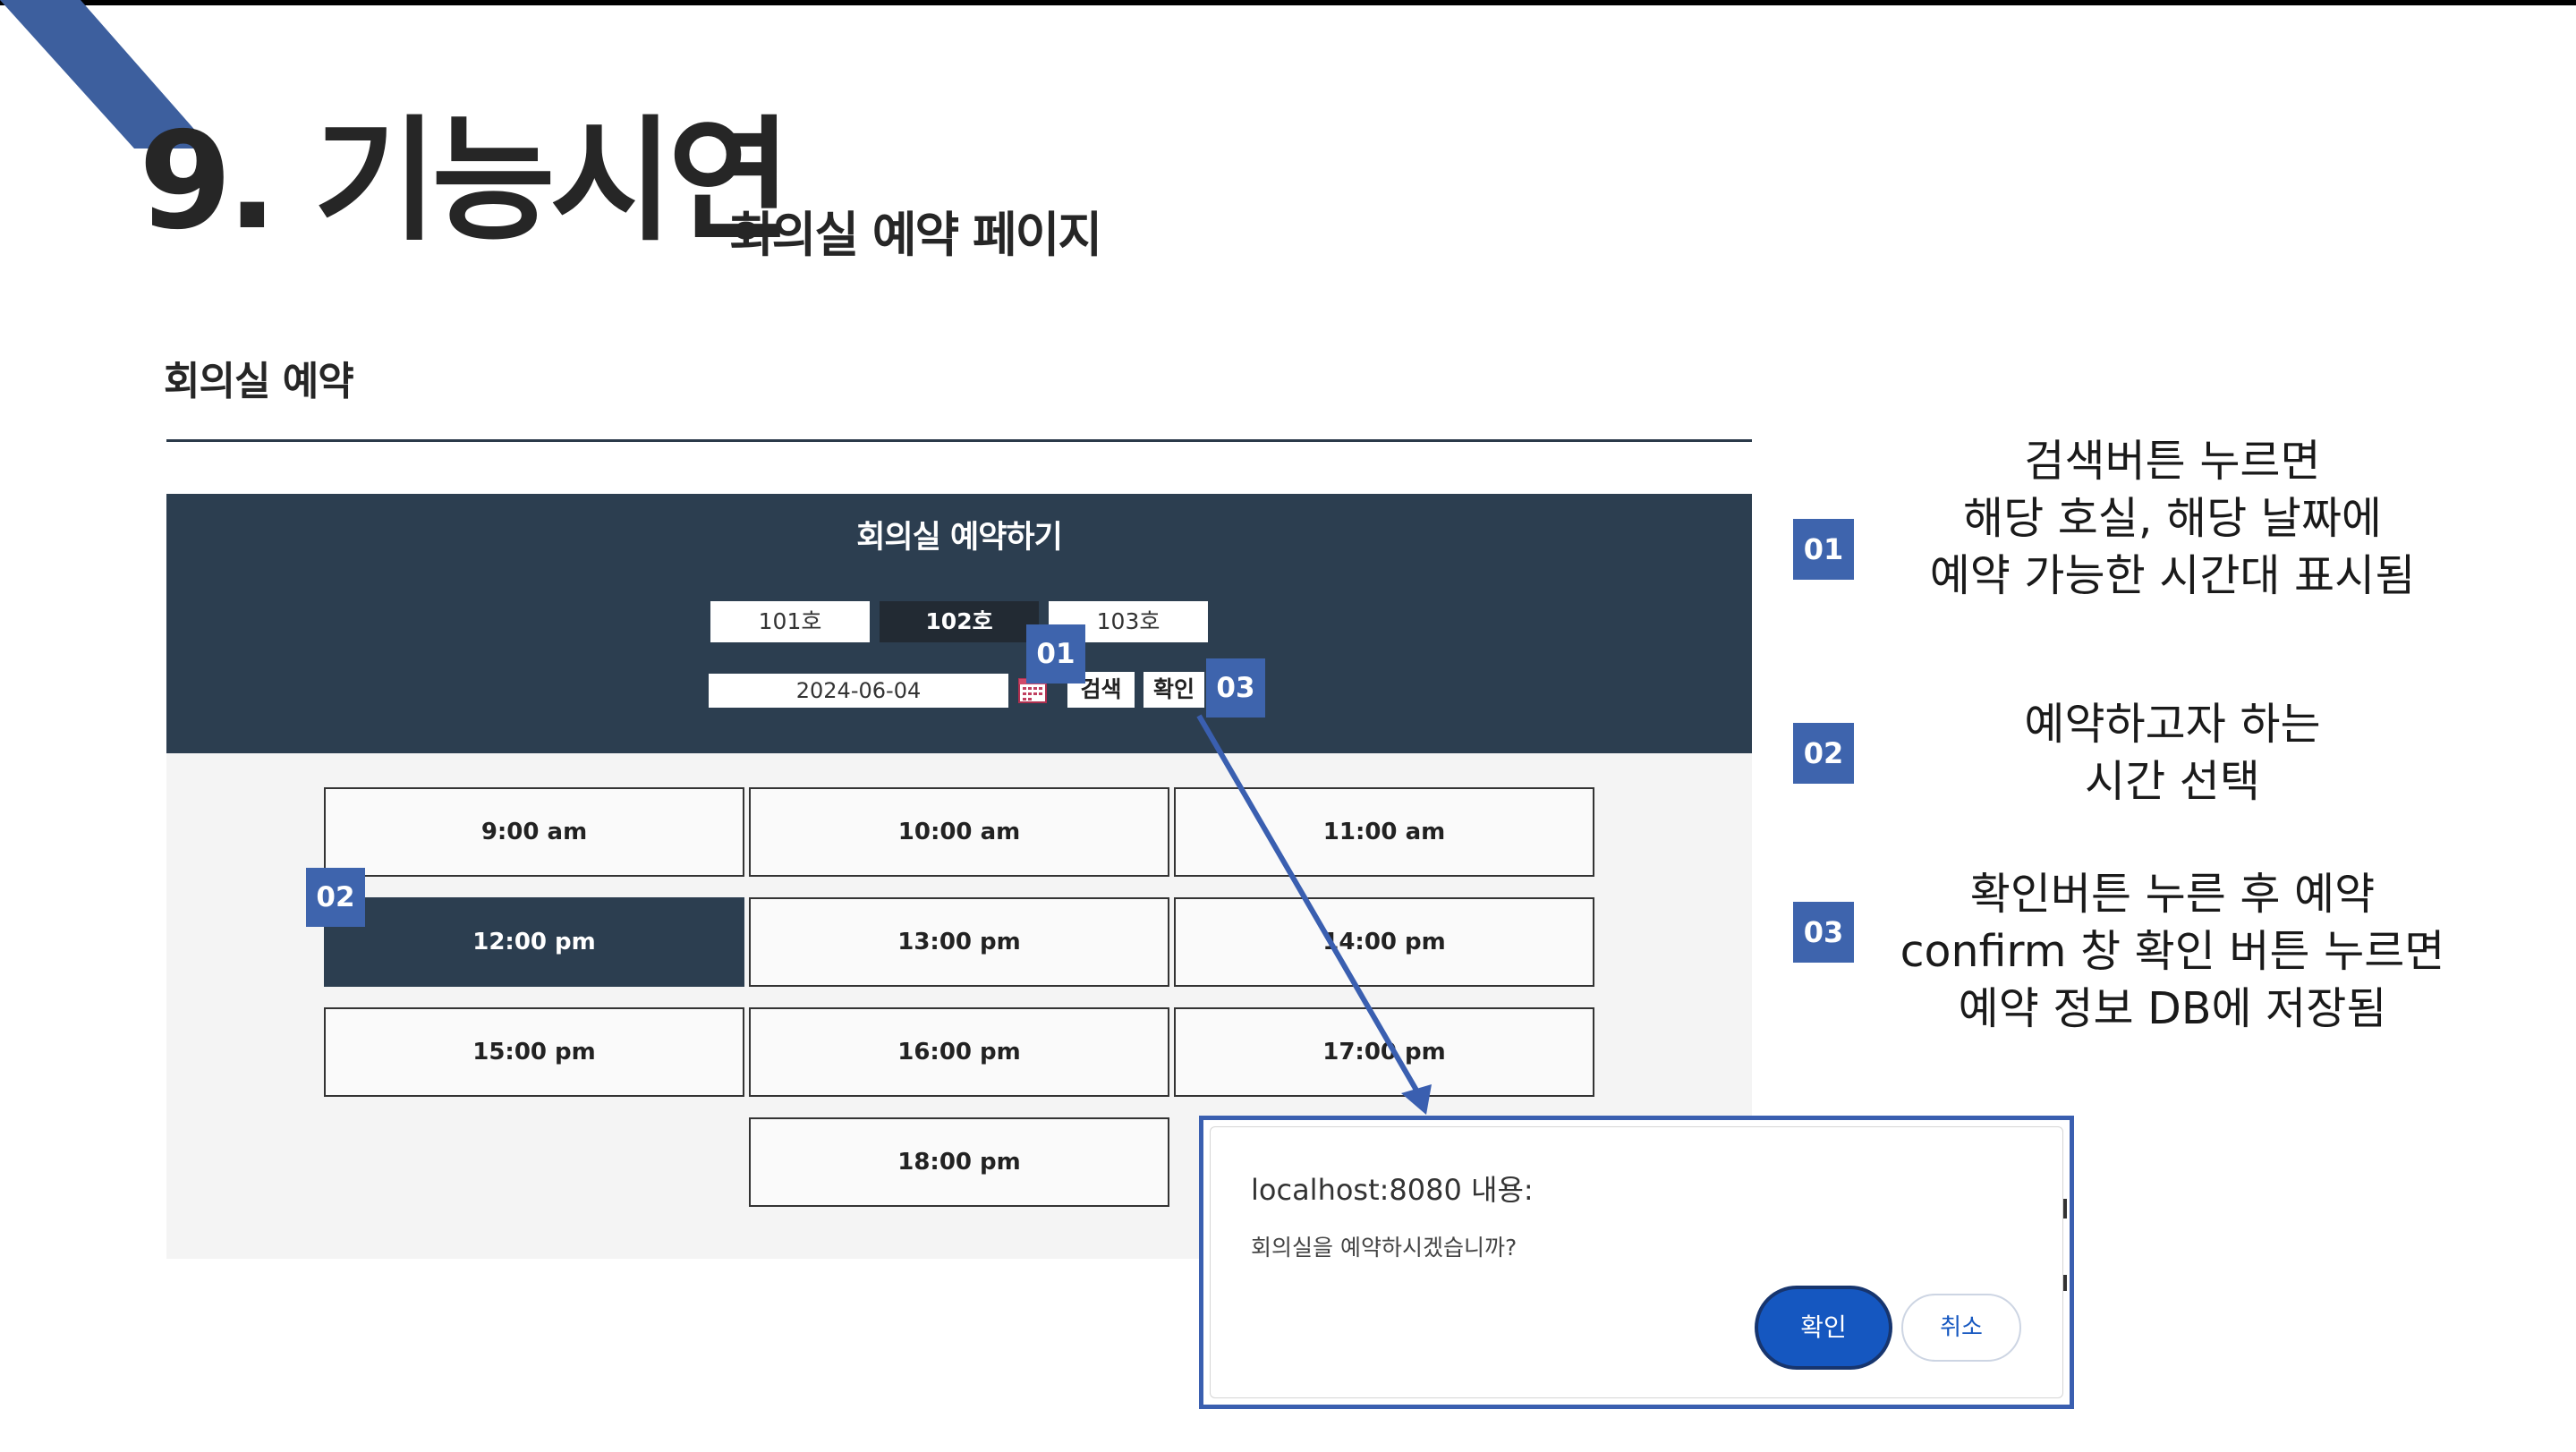 The height and width of the screenshot is (1452, 2576). I want to click on confirm-button: 확인, so click(1173, 690).